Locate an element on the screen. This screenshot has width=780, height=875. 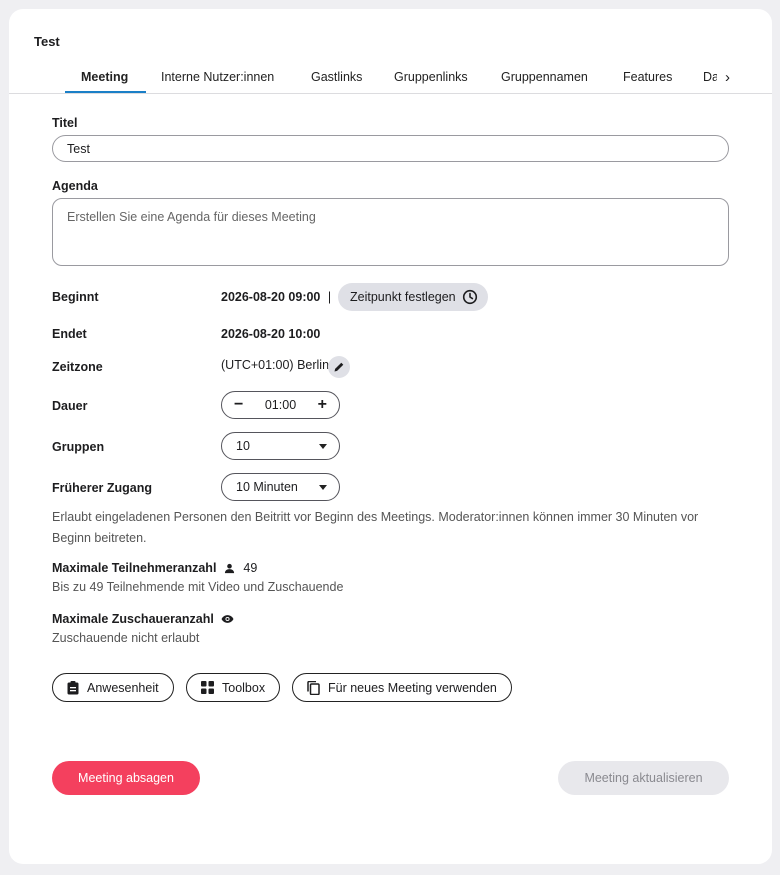
tab-gruppennamen: Gruppennamen is located at coordinates (544, 77).